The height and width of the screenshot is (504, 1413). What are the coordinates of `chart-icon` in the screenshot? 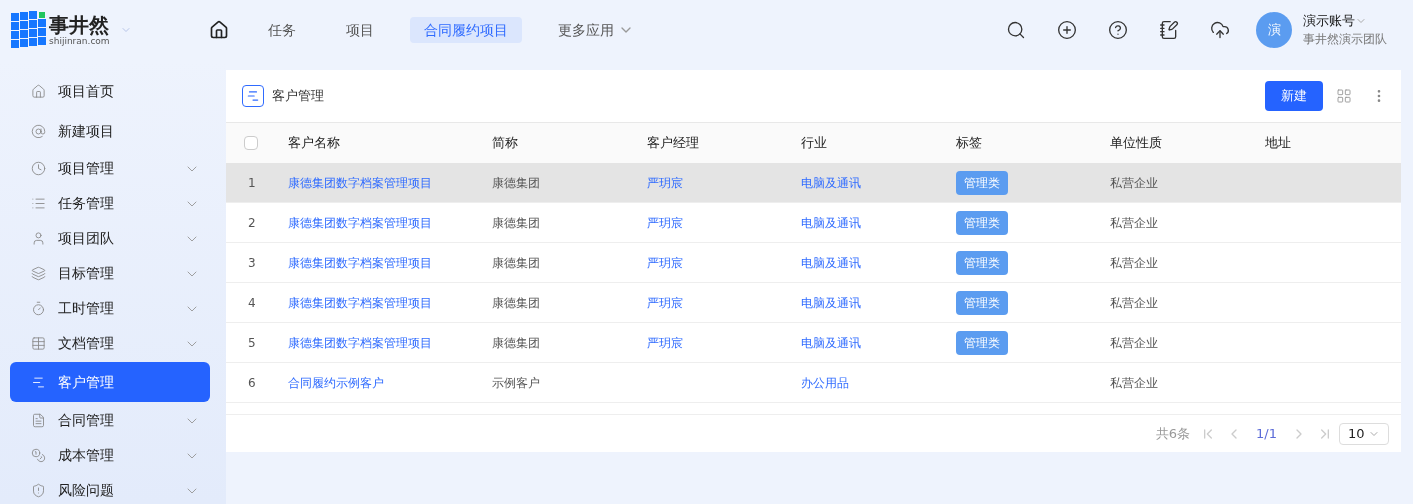 It's located at (38, 382).